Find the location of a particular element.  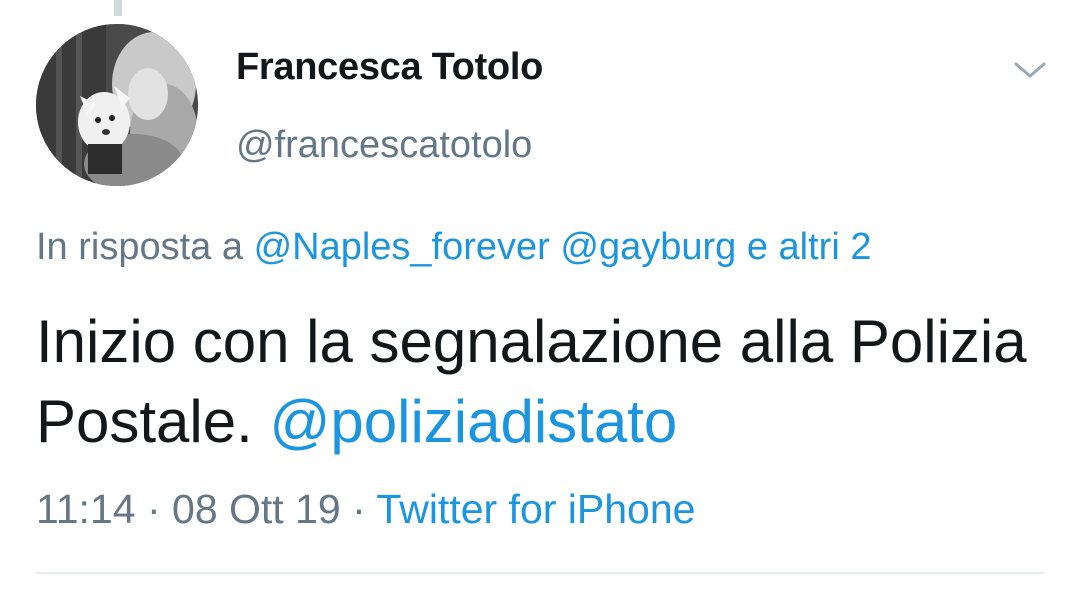

reply-prefix: In risposta a is located at coordinates (139, 247).